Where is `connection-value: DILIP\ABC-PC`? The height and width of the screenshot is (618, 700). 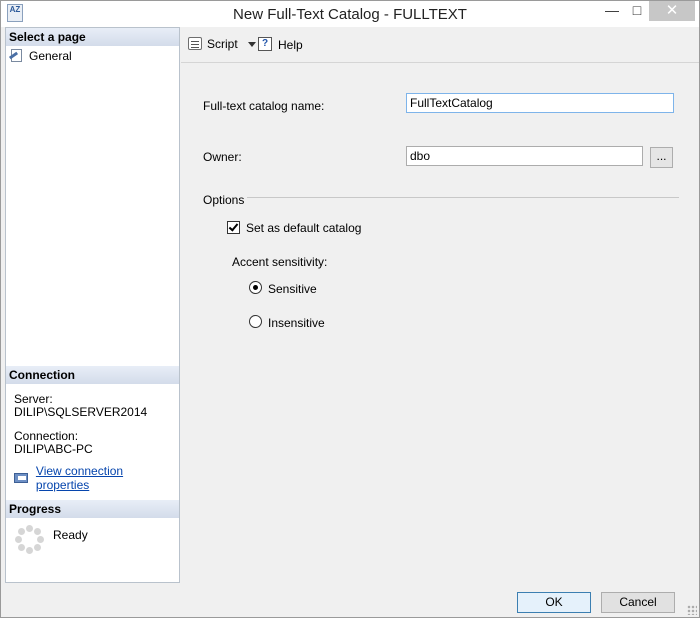 connection-value: DILIP\ABC-PC is located at coordinates (53, 449).